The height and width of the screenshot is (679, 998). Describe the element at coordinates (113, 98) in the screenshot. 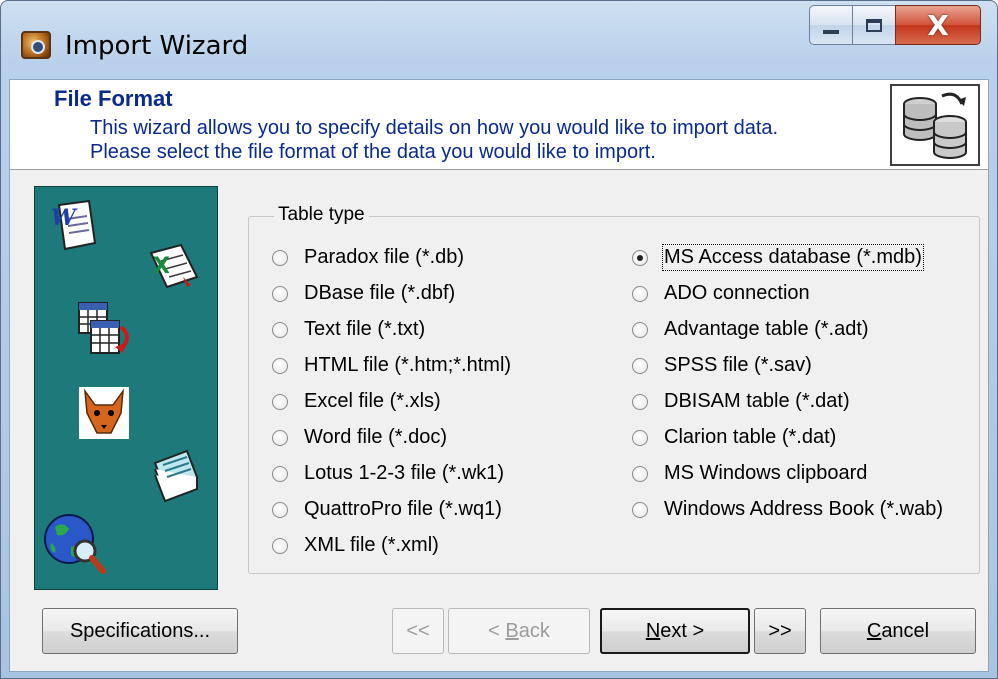

I see `page-title: File Format` at that location.